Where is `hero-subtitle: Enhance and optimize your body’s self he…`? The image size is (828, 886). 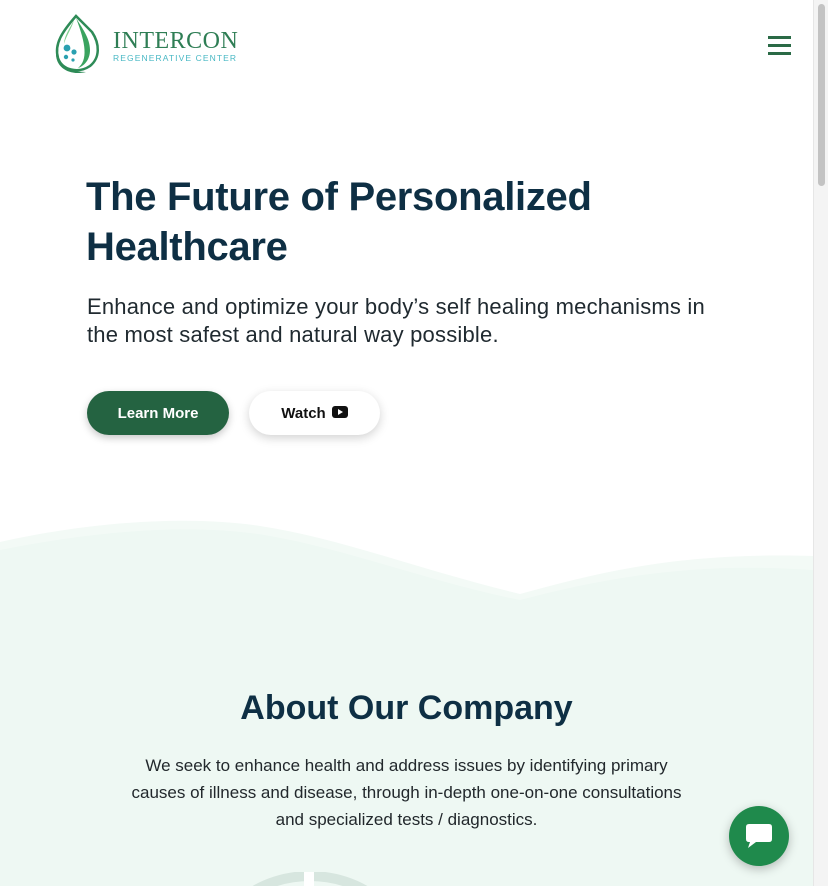
hero-subtitle: Enhance and optimize your body’s self he… is located at coordinates (396, 320).